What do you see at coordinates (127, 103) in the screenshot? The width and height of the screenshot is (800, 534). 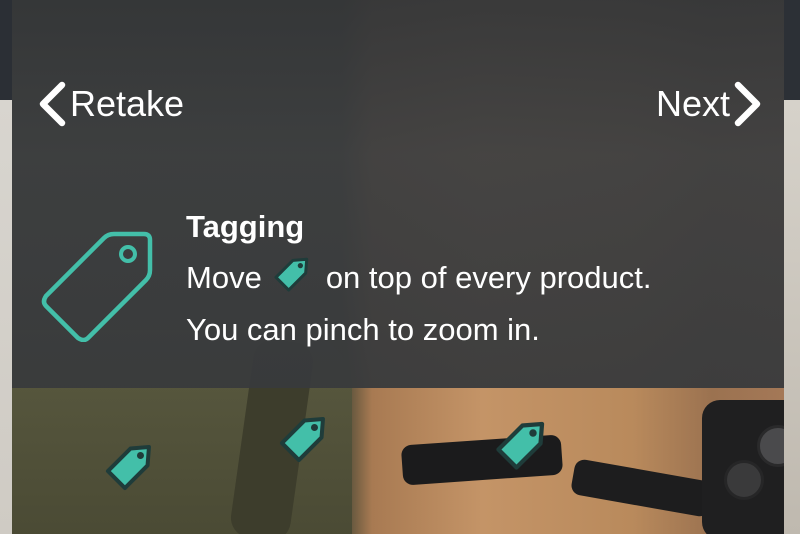 I see `retake-label: Retake` at bounding box center [127, 103].